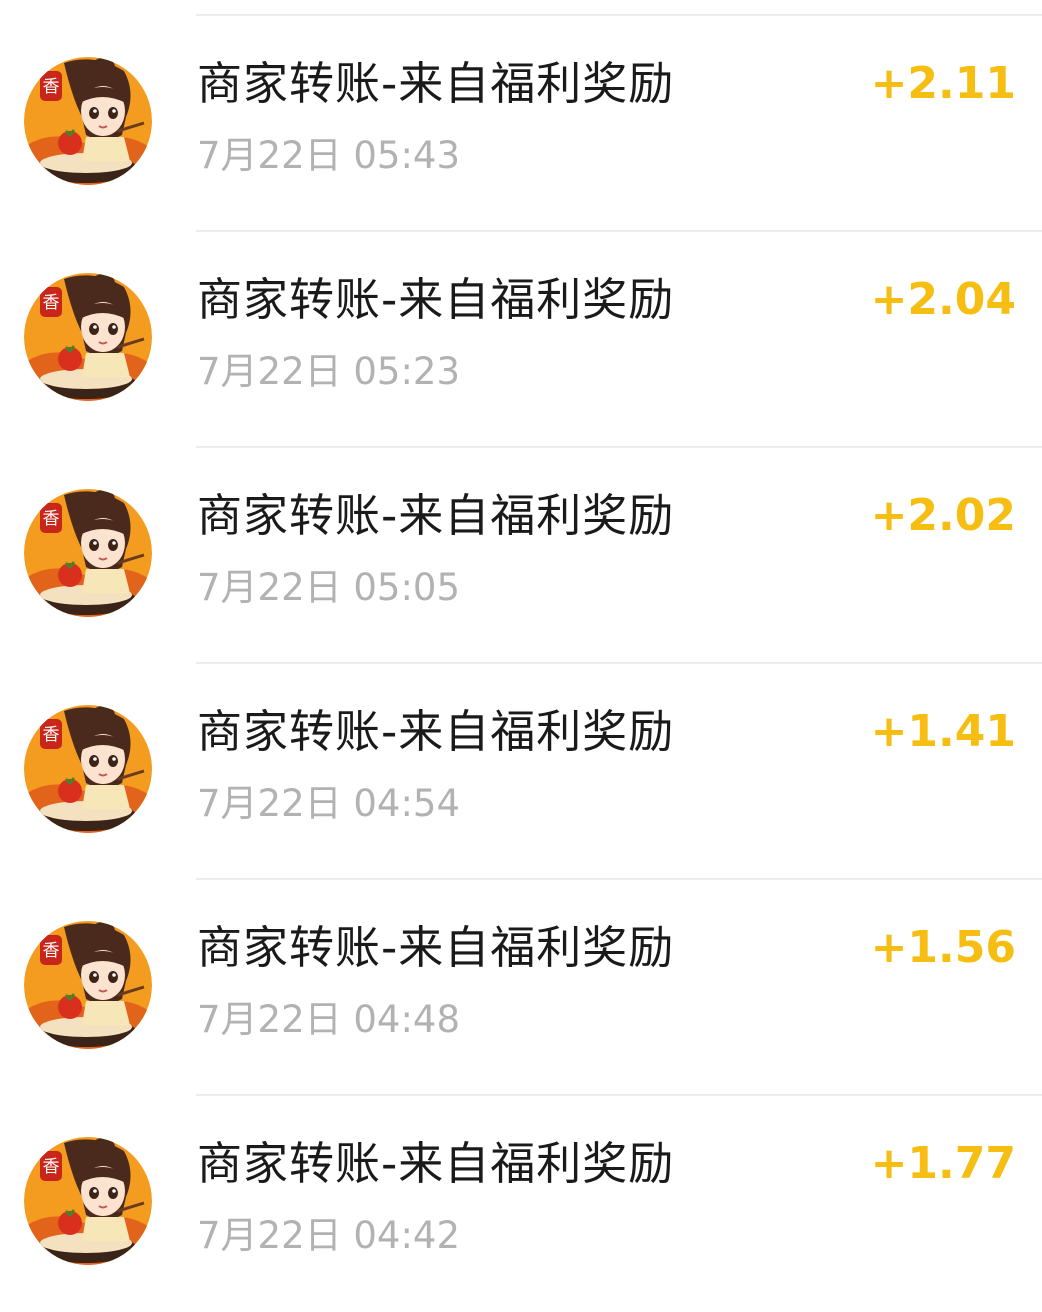 This screenshot has width=1042, height=1312. What do you see at coordinates (943, 947) in the screenshot?
I see `transaction-amount: +1.56` at bounding box center [943, 947].